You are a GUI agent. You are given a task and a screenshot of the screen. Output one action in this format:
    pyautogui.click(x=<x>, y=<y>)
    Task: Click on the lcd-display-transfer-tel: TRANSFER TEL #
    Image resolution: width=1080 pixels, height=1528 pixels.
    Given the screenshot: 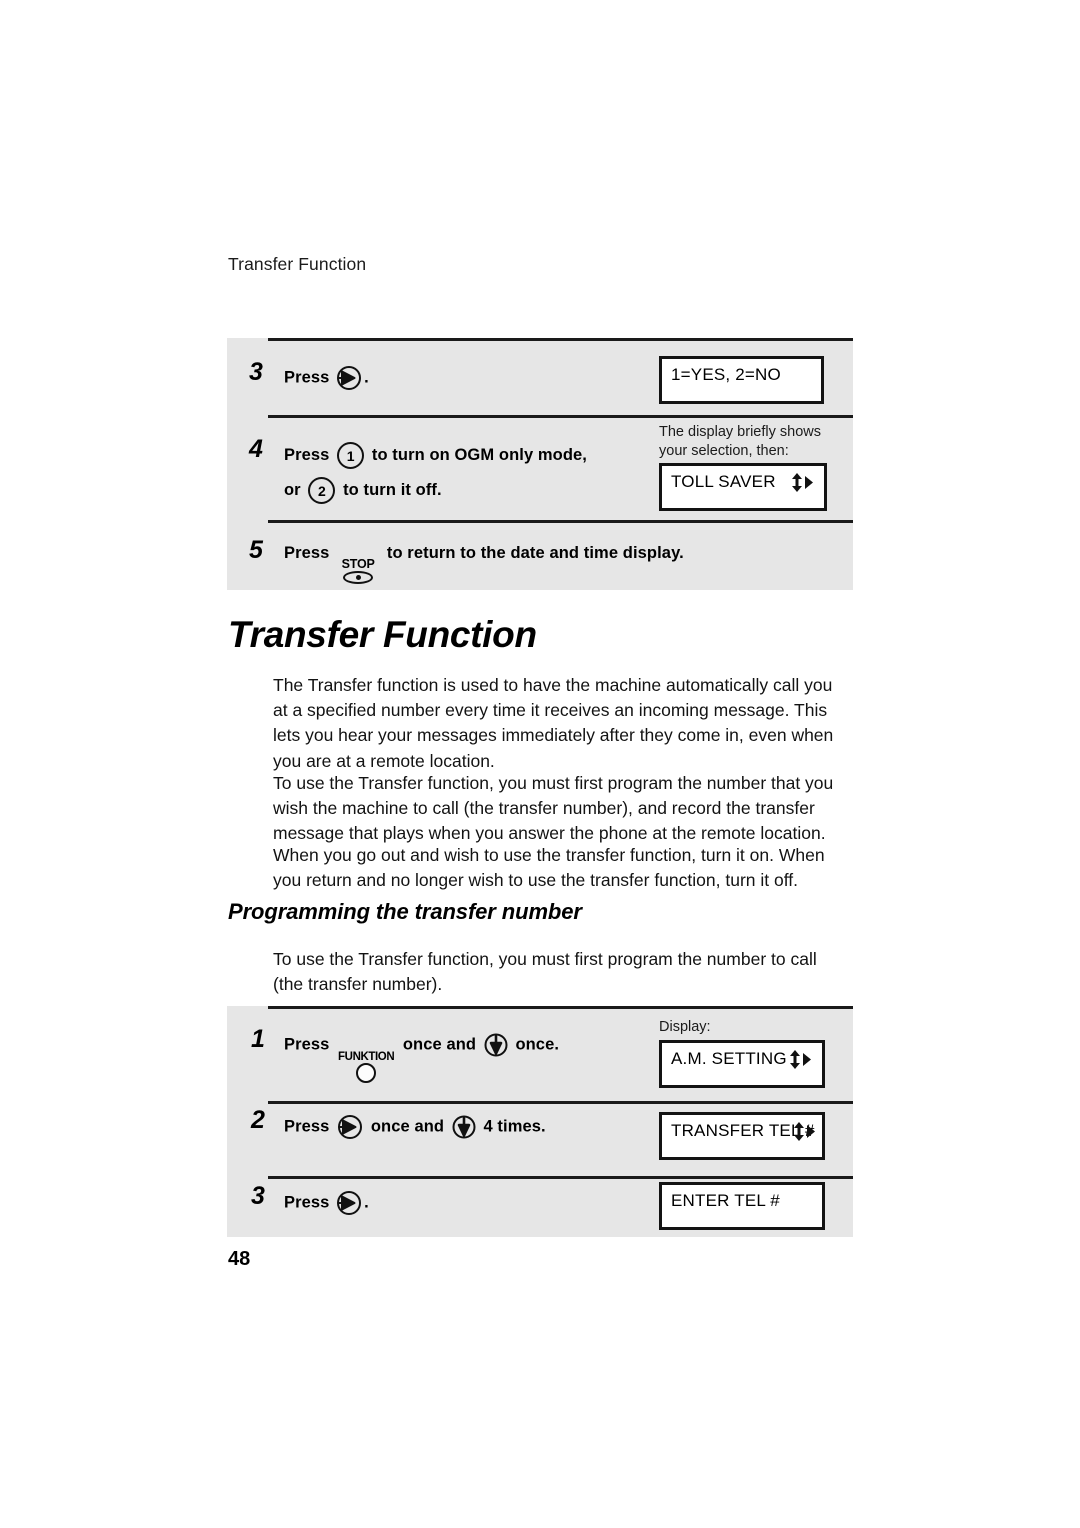 What is the action you would take?
    pyautogui.click(x=742, y=1136)
    